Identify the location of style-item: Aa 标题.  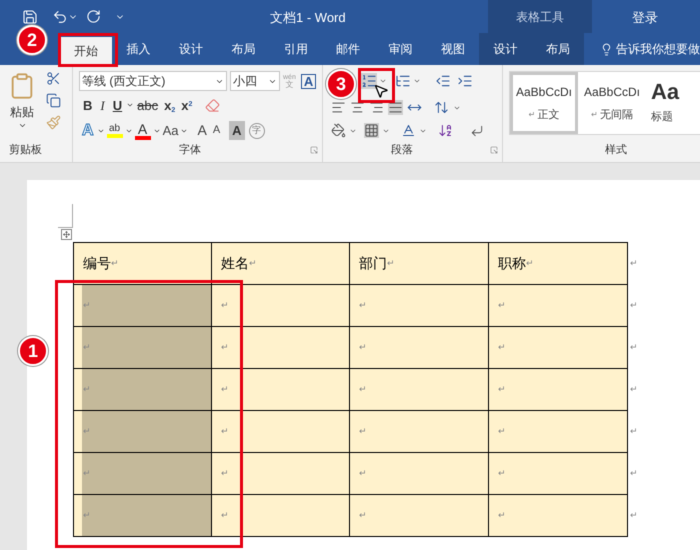
(673, 103).